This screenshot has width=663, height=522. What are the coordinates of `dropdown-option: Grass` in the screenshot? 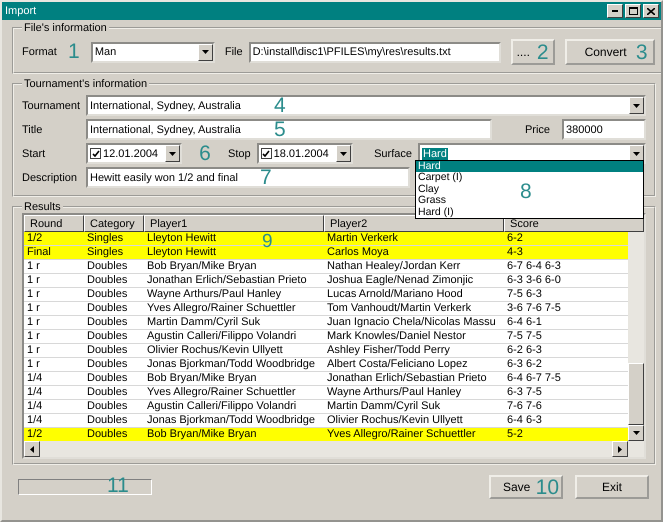 It's located at (432, 201).